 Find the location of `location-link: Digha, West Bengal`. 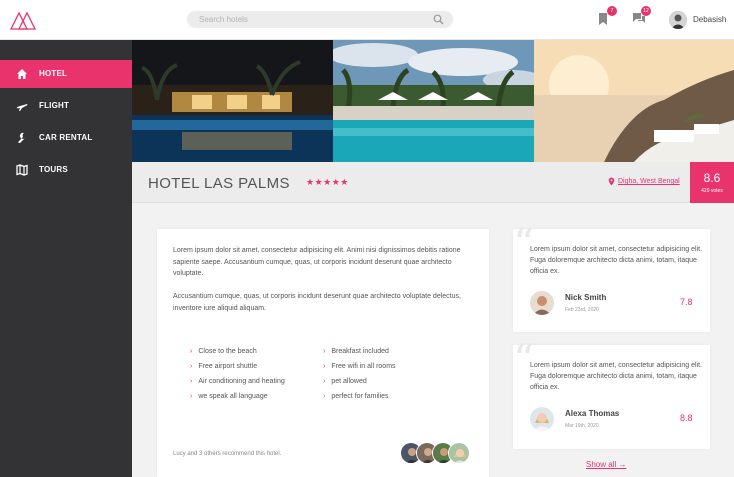

location-link: Digha, West Bengal is located at coordinates (649, 181).